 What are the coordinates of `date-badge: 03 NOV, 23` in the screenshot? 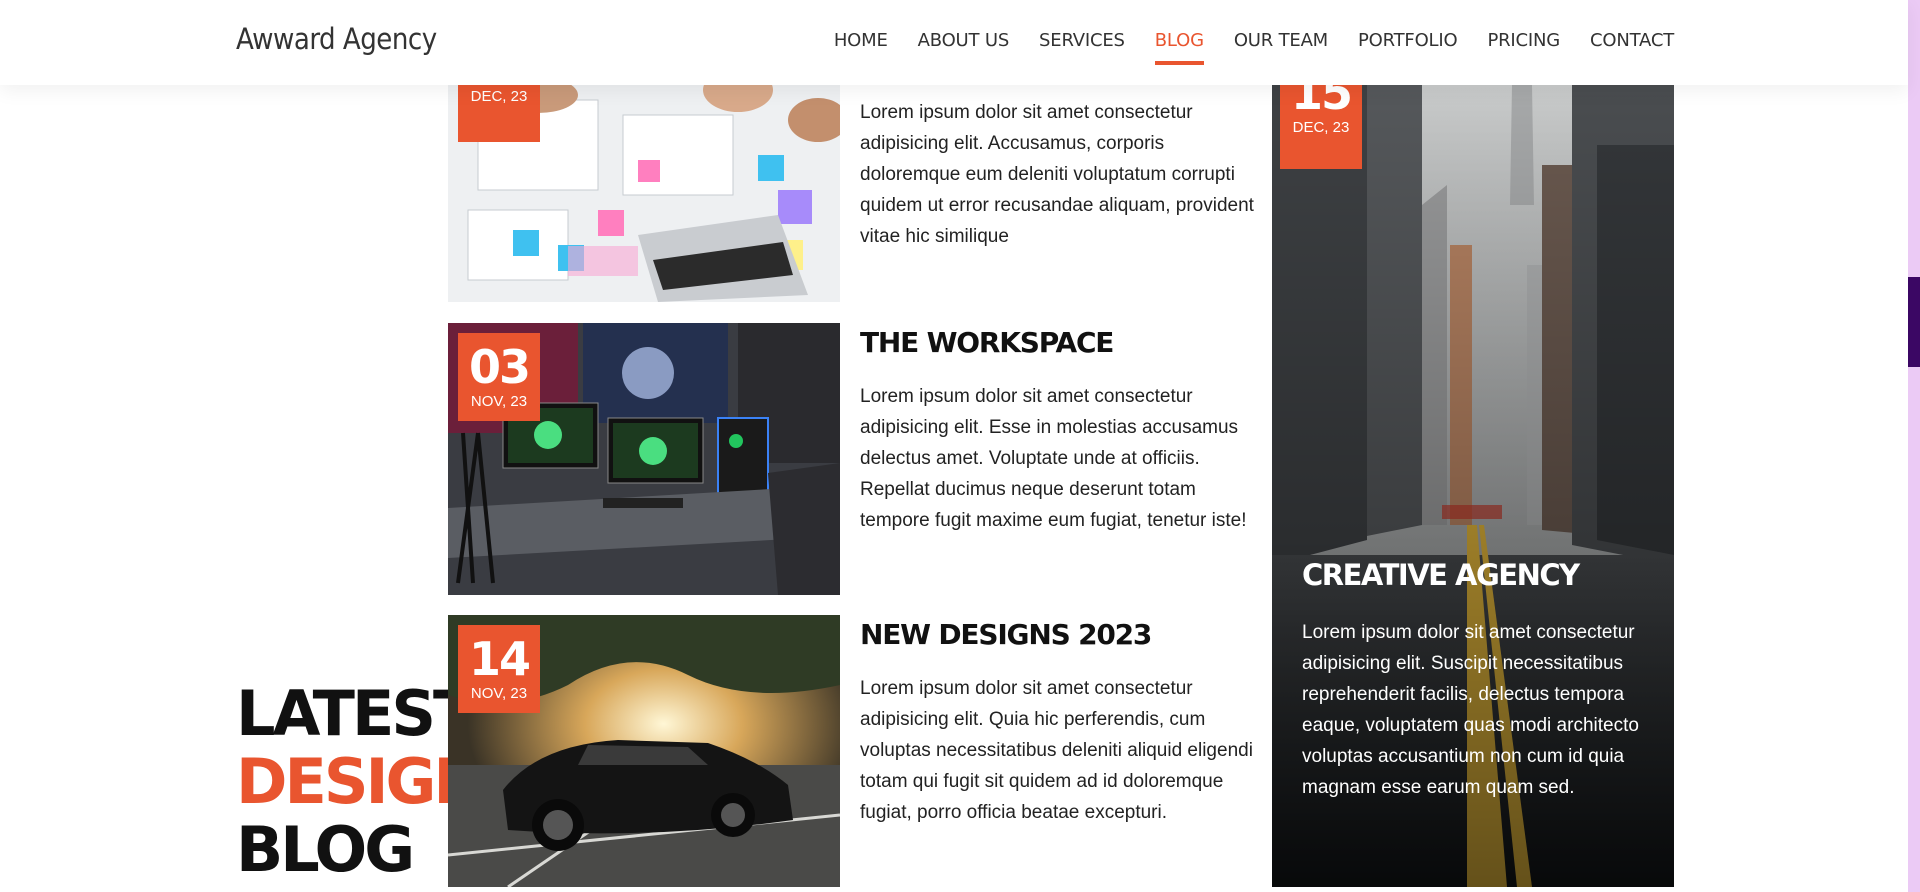 It's located at (499, 377).